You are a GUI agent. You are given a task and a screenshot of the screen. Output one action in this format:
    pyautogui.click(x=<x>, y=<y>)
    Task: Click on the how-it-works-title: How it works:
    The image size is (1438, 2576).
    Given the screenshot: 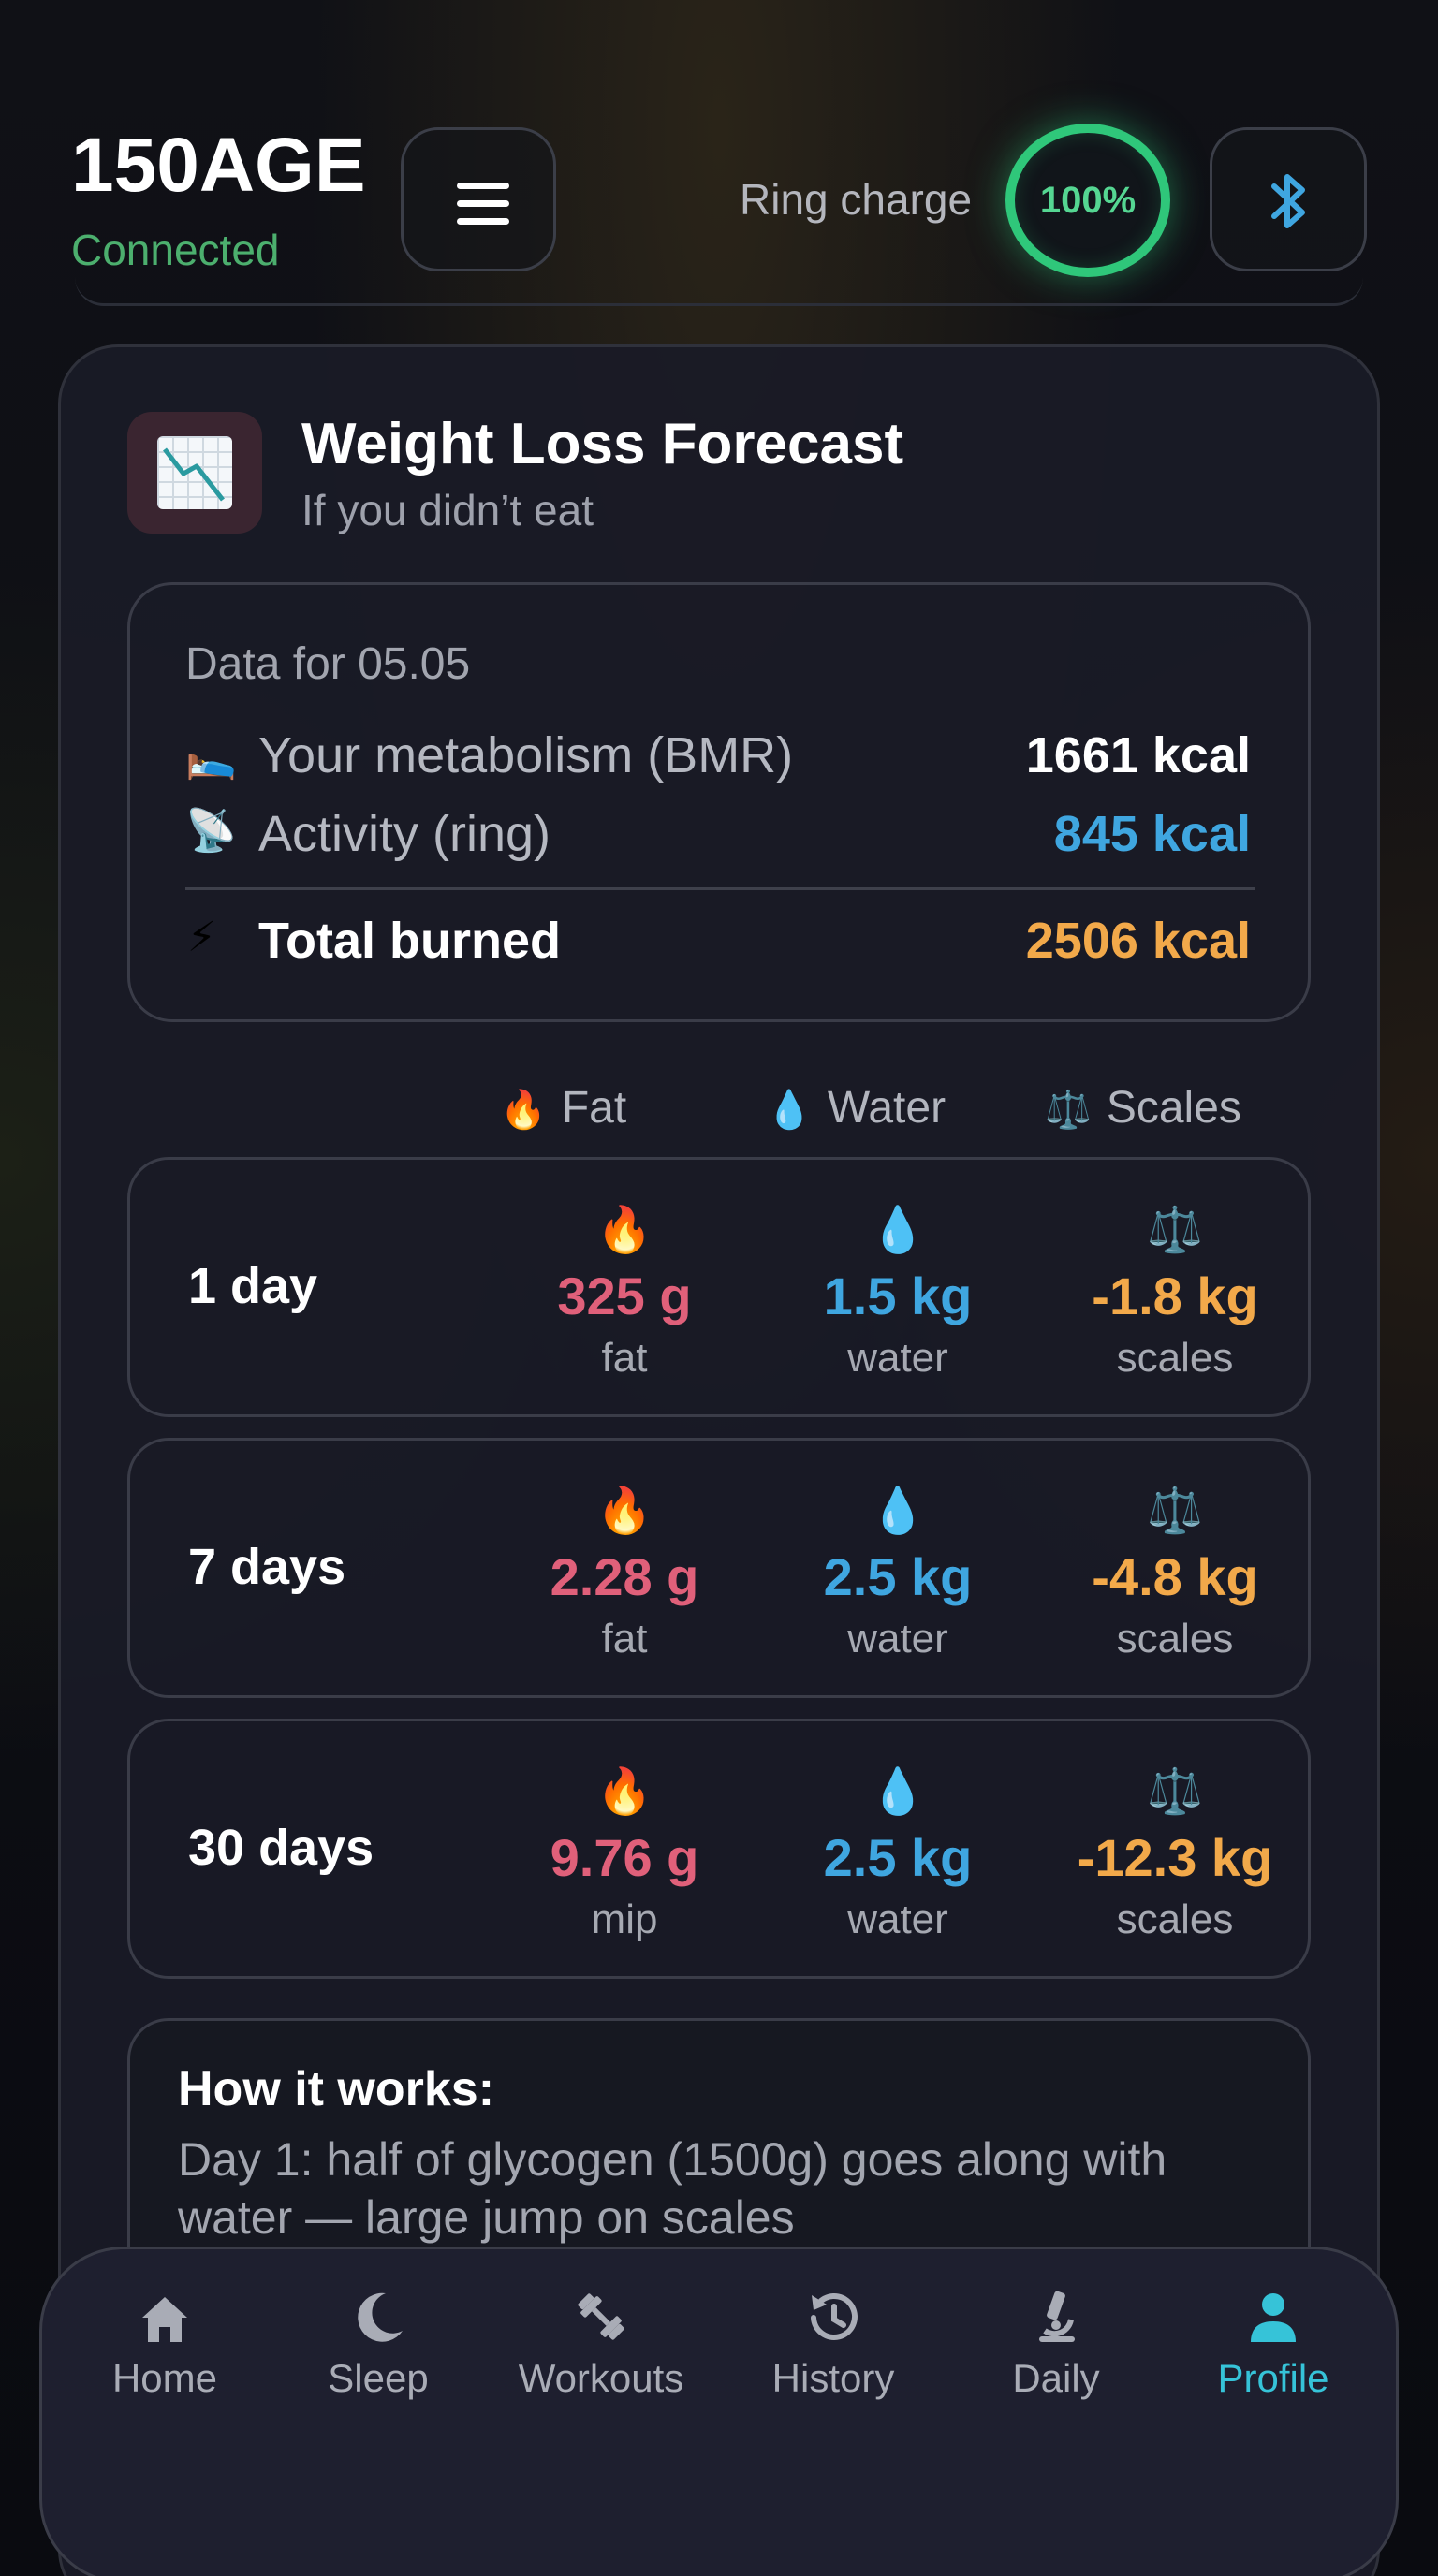 What is the action you would take?
    pyautogui.click(x=336, y=2089)
    